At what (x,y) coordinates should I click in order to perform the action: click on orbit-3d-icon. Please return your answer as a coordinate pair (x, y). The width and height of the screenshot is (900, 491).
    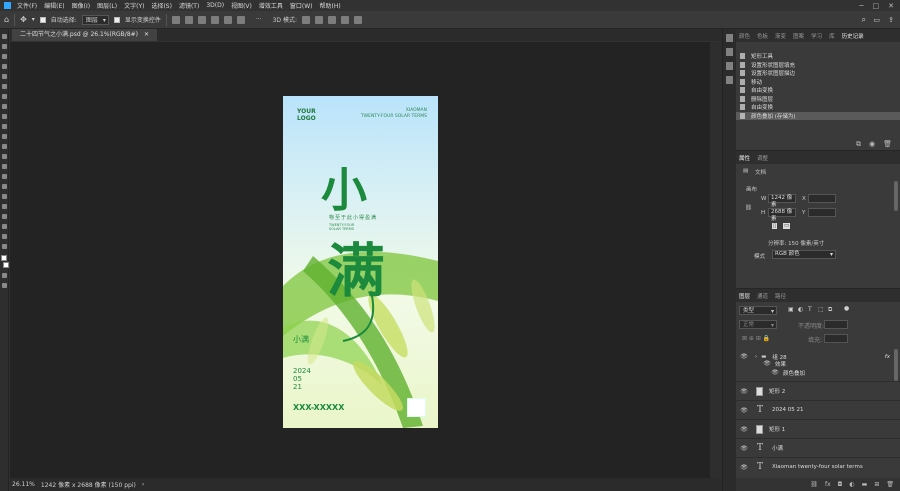
    Looking at the image, I should click on (305, 19).